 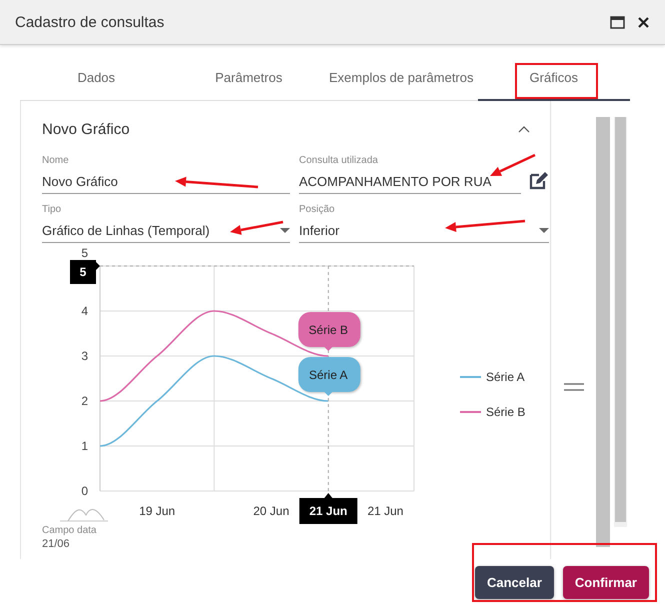 I want to click on card-title: Novo Gráfico, so click(x=86, y=129).